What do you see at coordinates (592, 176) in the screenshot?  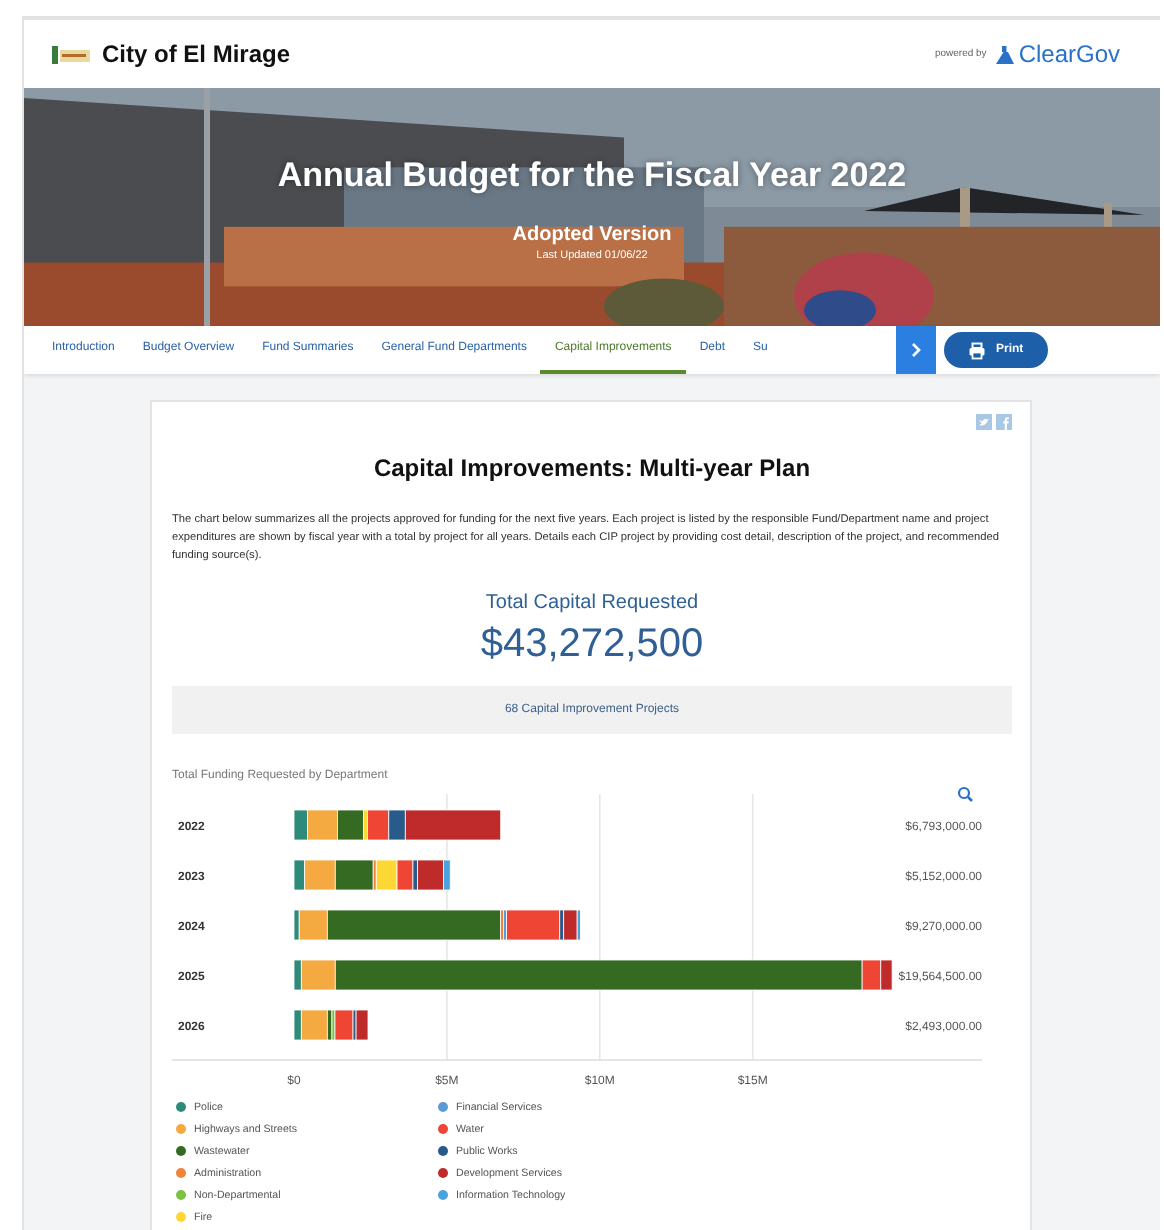 I see `banner-title: Annual Budget for the Fiscal Year 2022` at bounding box center [592, 176].